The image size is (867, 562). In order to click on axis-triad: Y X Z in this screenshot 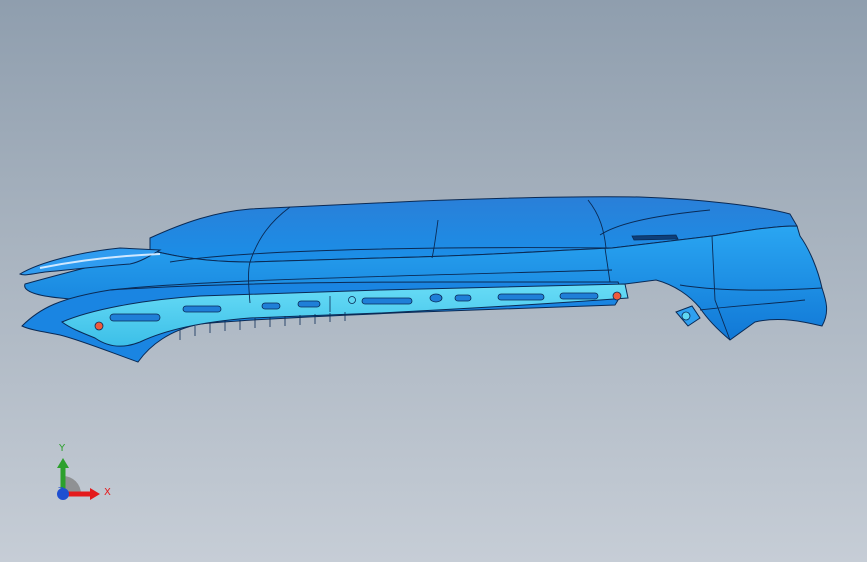, I will do `click(80, 476)`.